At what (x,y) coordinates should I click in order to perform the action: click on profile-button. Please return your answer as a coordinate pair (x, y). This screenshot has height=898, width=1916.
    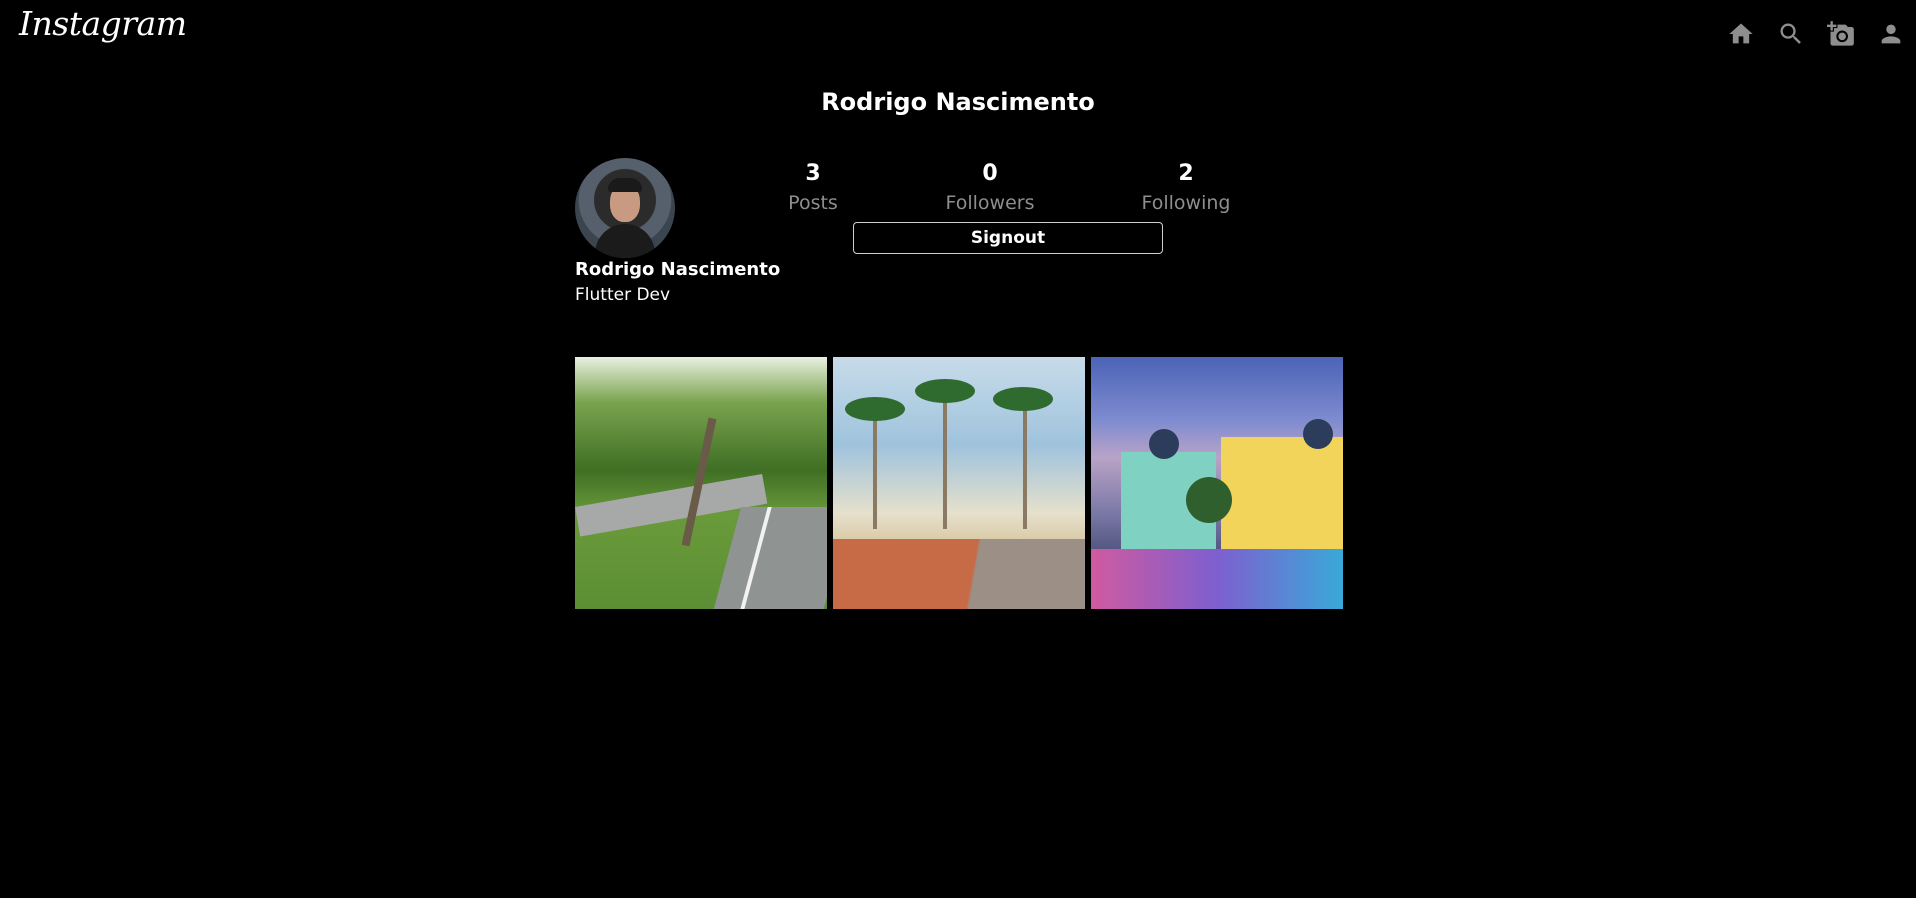
    Looking at the image, I should click on (1891, 34).